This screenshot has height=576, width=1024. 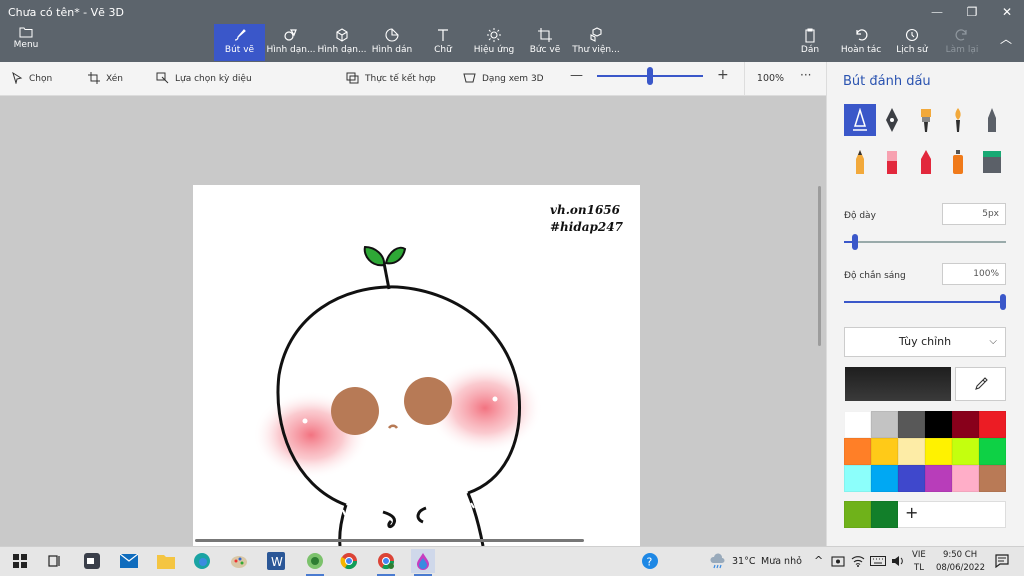 I want to click on current-color-preview, so click(x=898, y=384).